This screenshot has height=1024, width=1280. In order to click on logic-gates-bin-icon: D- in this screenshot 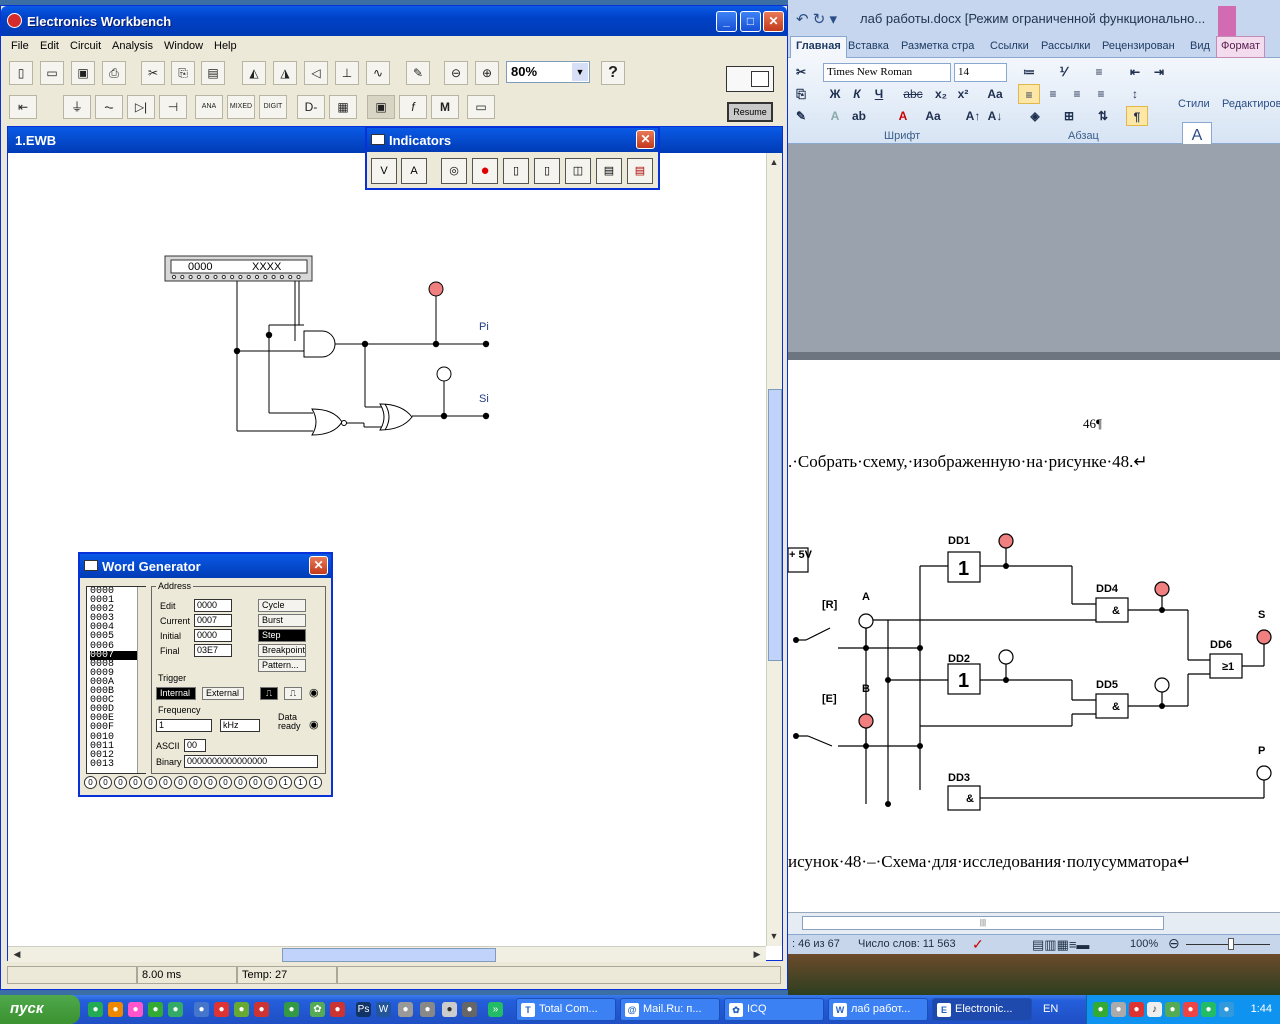, I will do `click(311, 107)`.